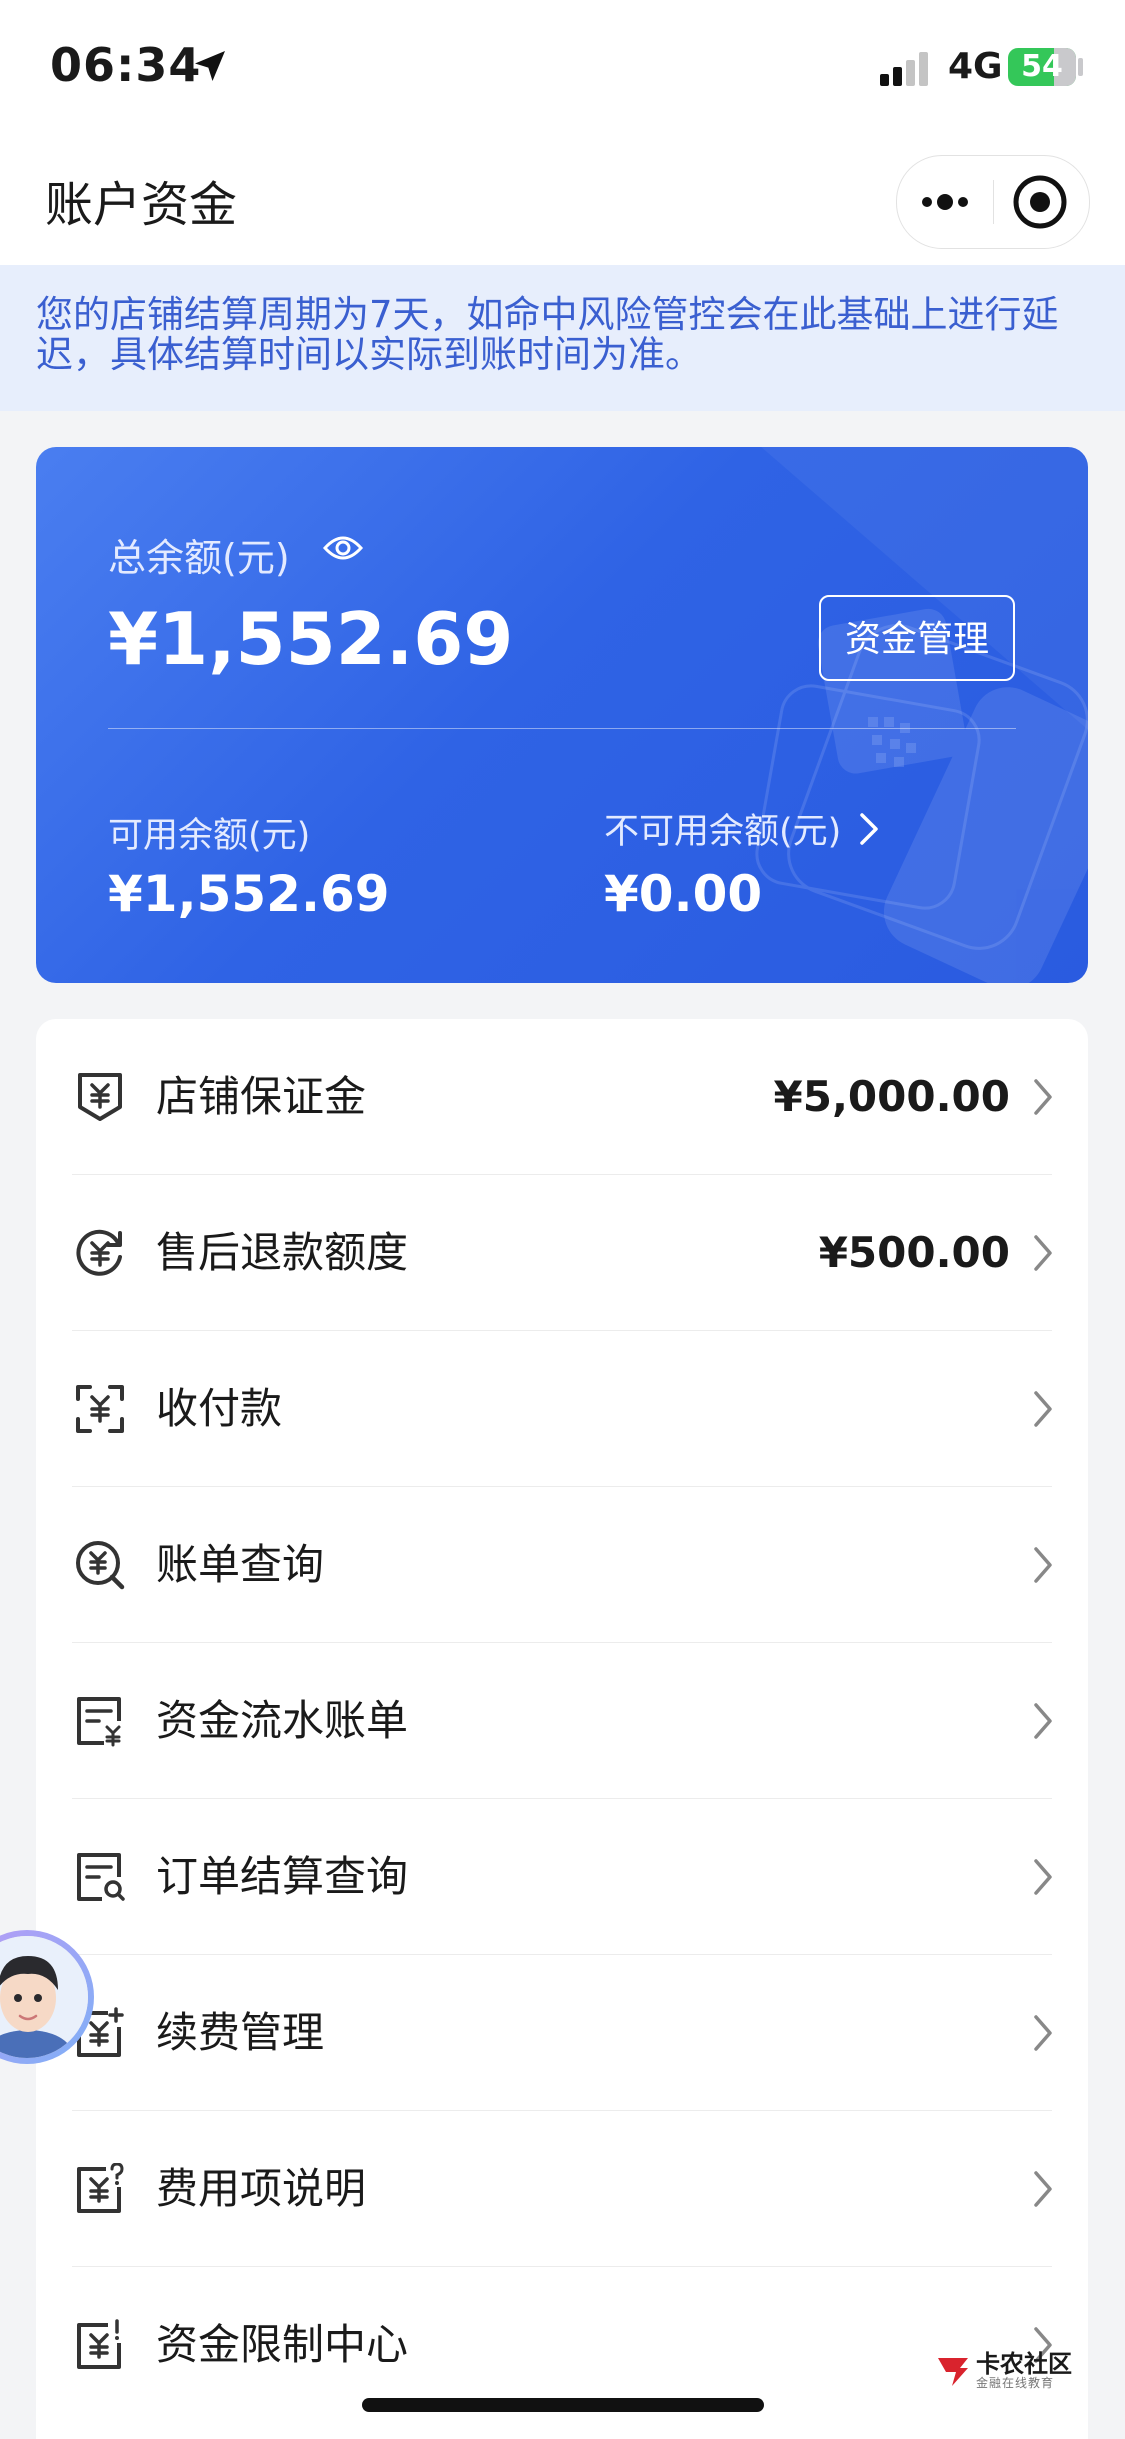 The height and width of the screenshot is (2439, 1125). What do you see at coordinates (282, 1252) in the screenshot?
I see `menu-item-label: 售后退款额度` at bounding box center [282, 1252].